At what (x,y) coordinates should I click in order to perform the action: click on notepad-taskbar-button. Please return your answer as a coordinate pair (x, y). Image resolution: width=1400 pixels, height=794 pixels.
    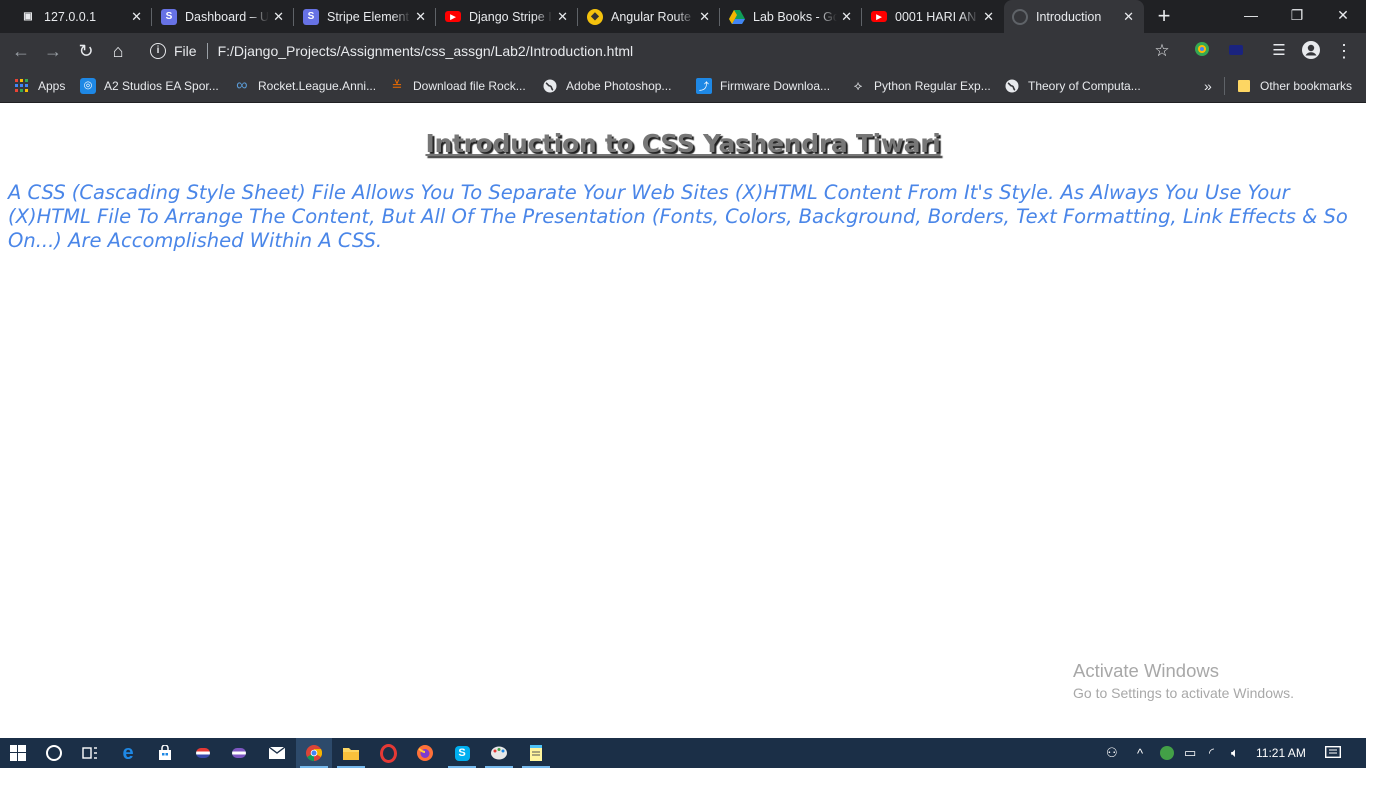
    Looking at the image, I should click on (536, 753).